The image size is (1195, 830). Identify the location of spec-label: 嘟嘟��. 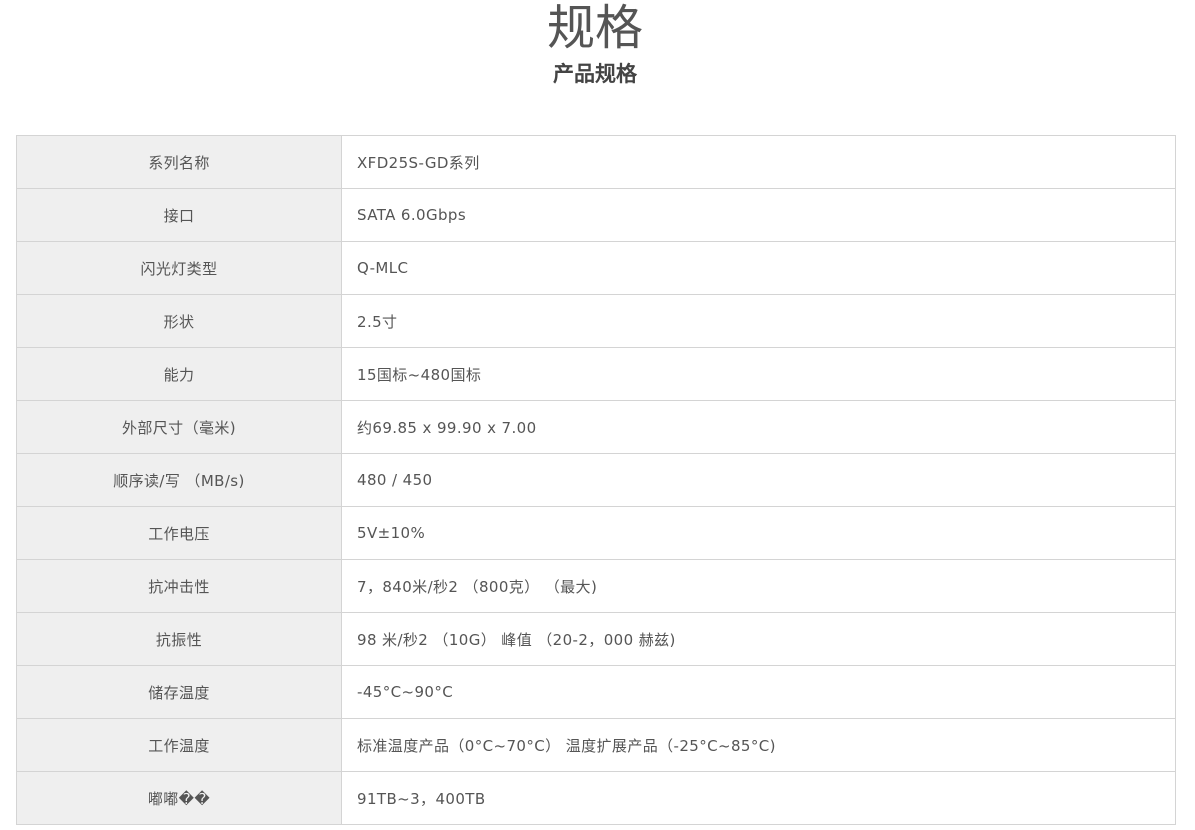
(179, 798).